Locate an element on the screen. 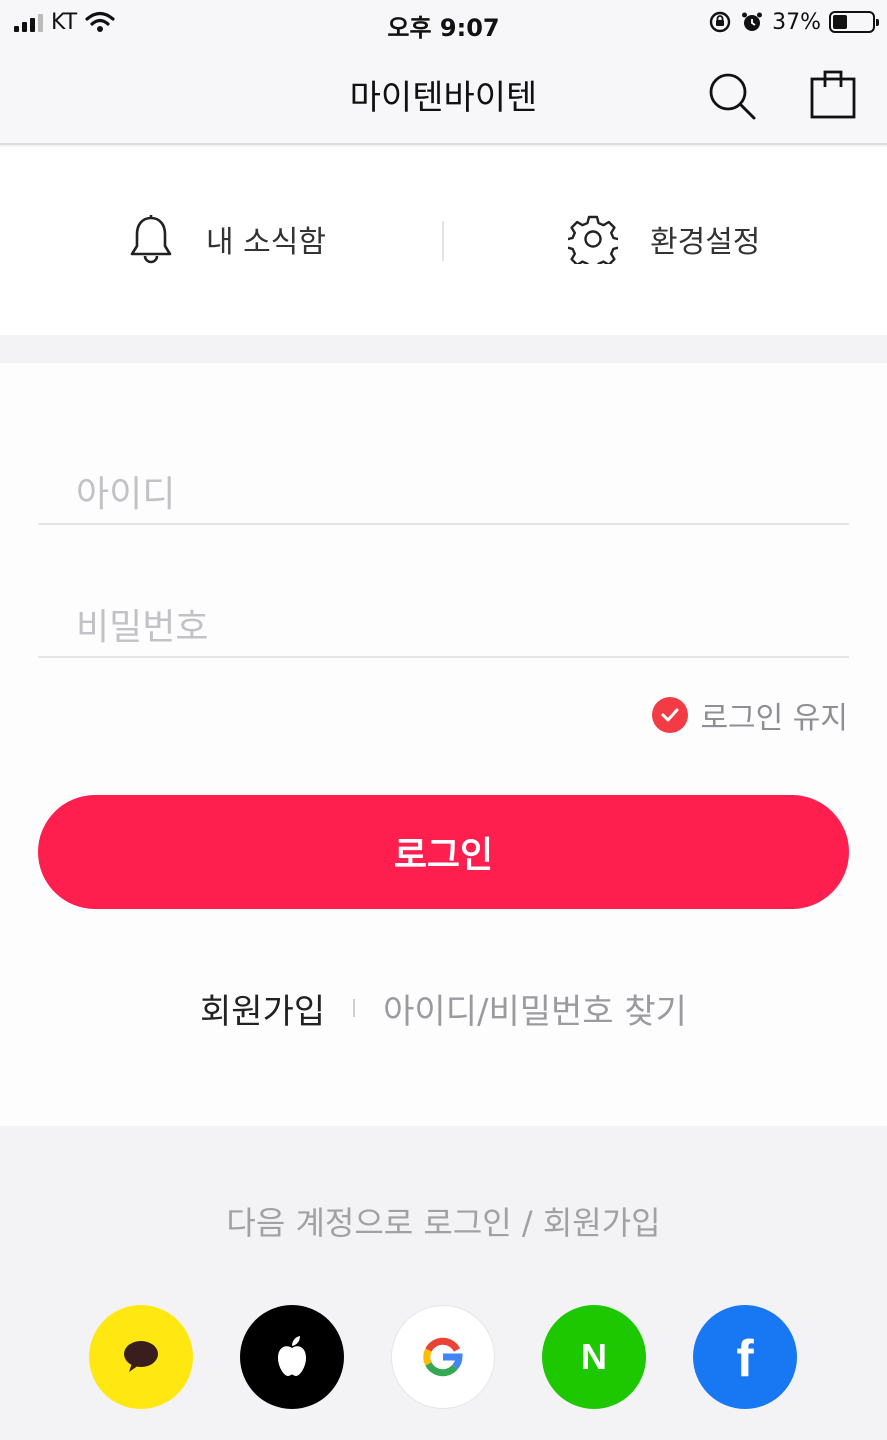 The image size is (887, 1440). naver-login-button: N is located at coordinates (594, 1357).